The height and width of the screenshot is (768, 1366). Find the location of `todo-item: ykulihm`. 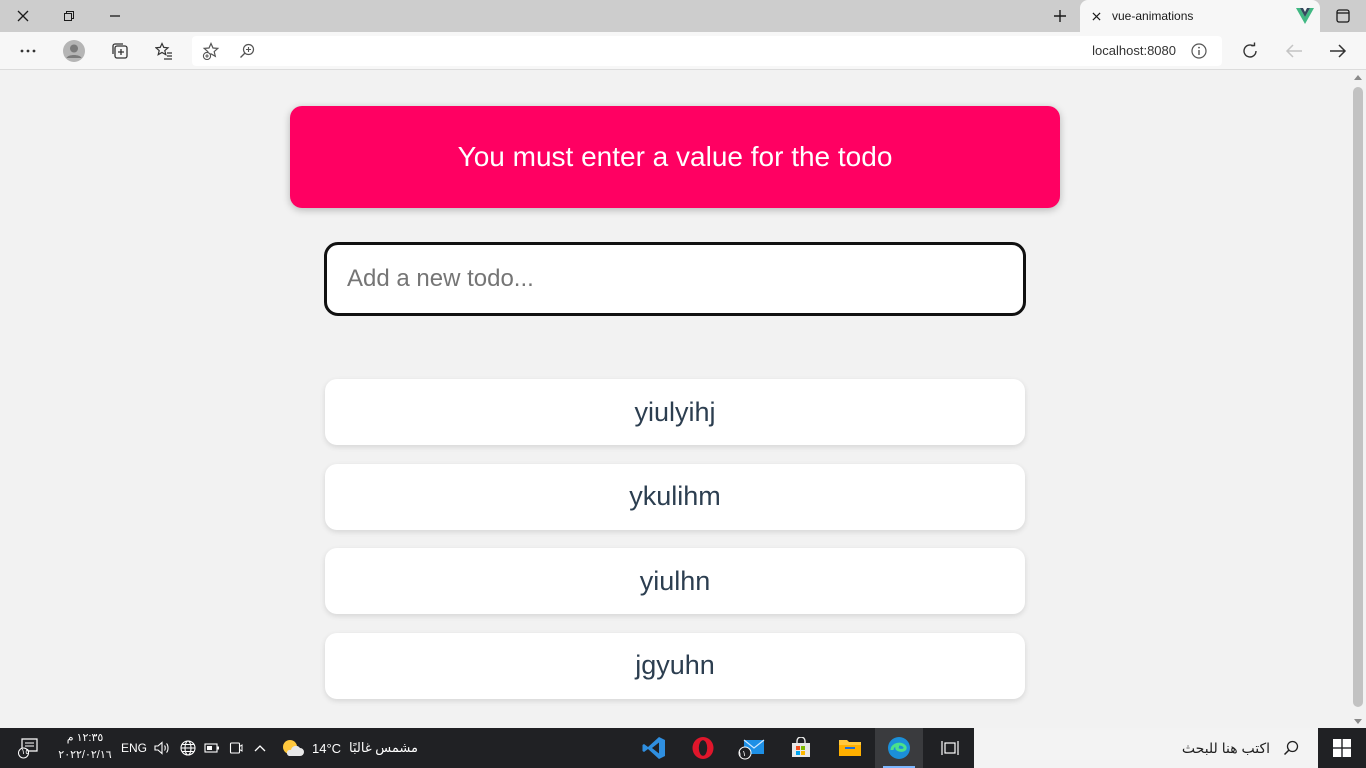

todo-item: ykulihm is located at coordinates (675, 496).